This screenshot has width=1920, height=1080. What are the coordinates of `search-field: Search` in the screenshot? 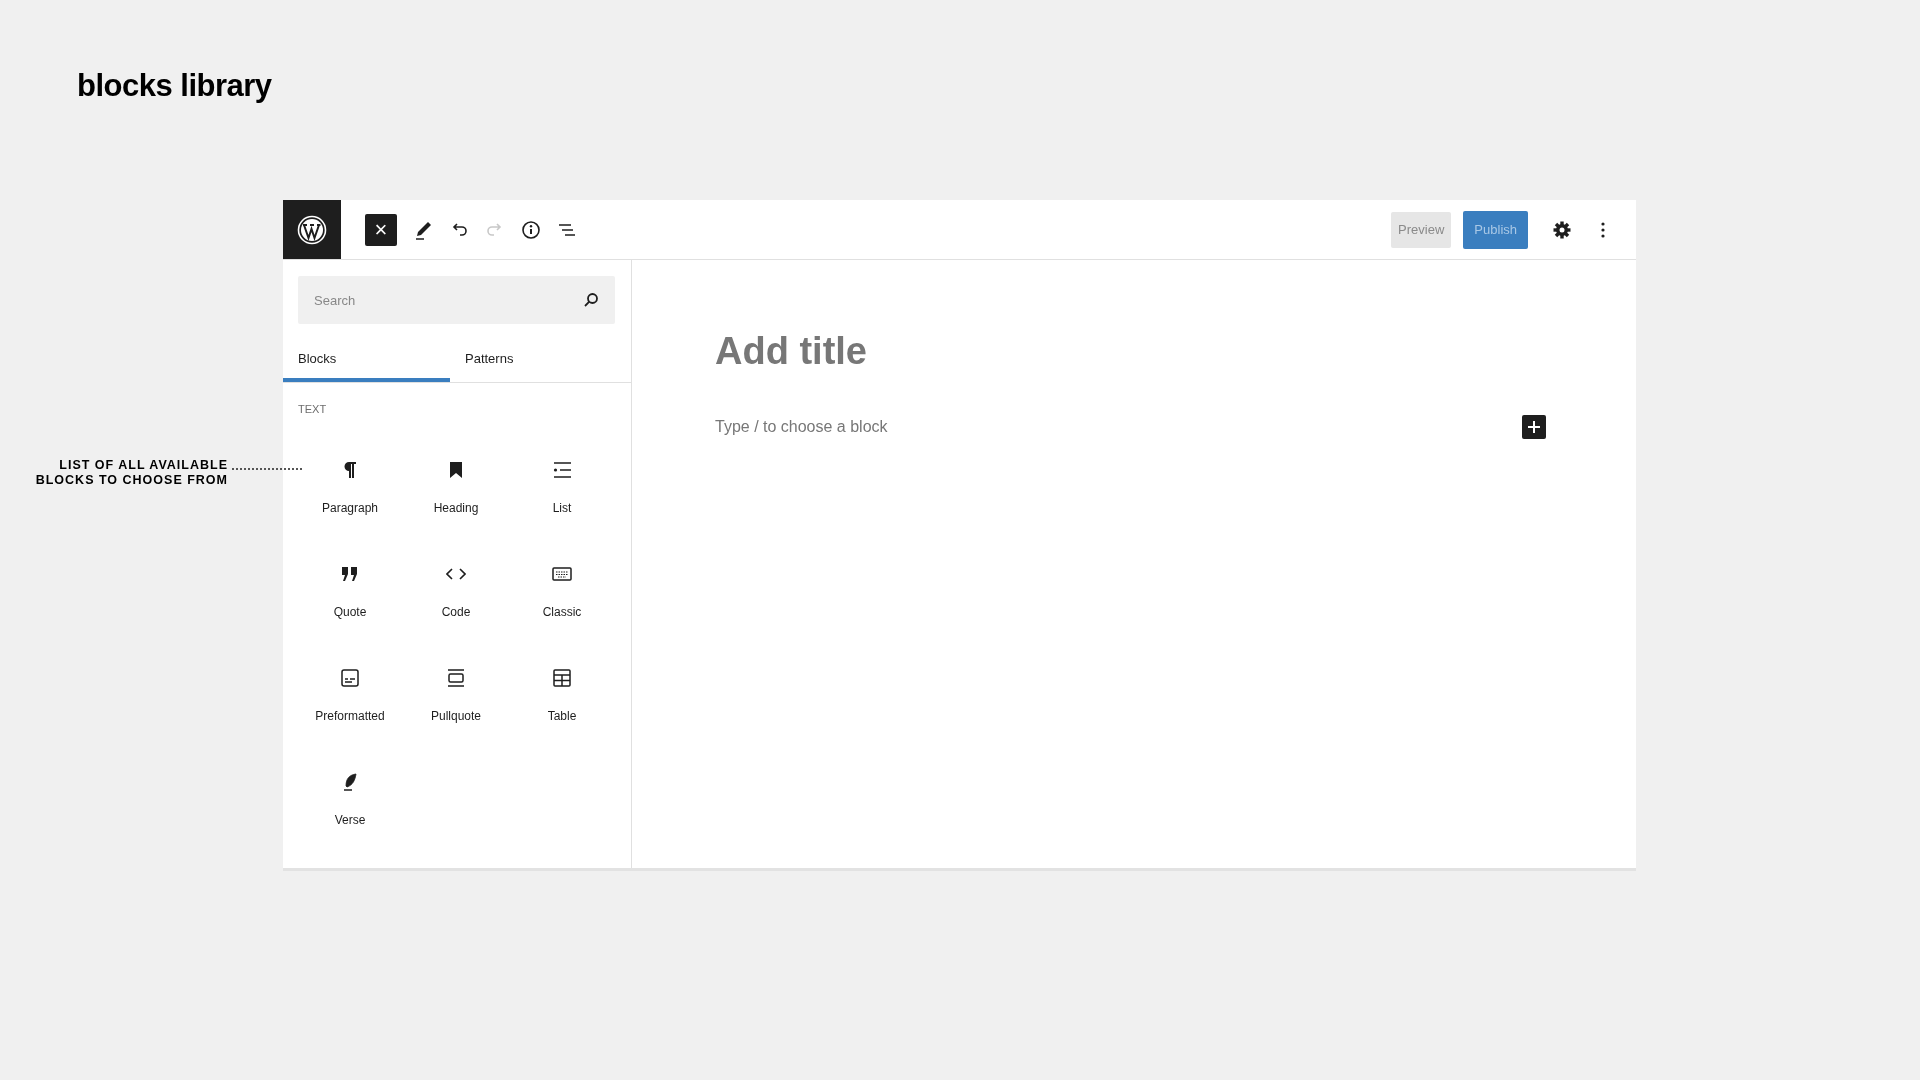 It's located at (456, 300).